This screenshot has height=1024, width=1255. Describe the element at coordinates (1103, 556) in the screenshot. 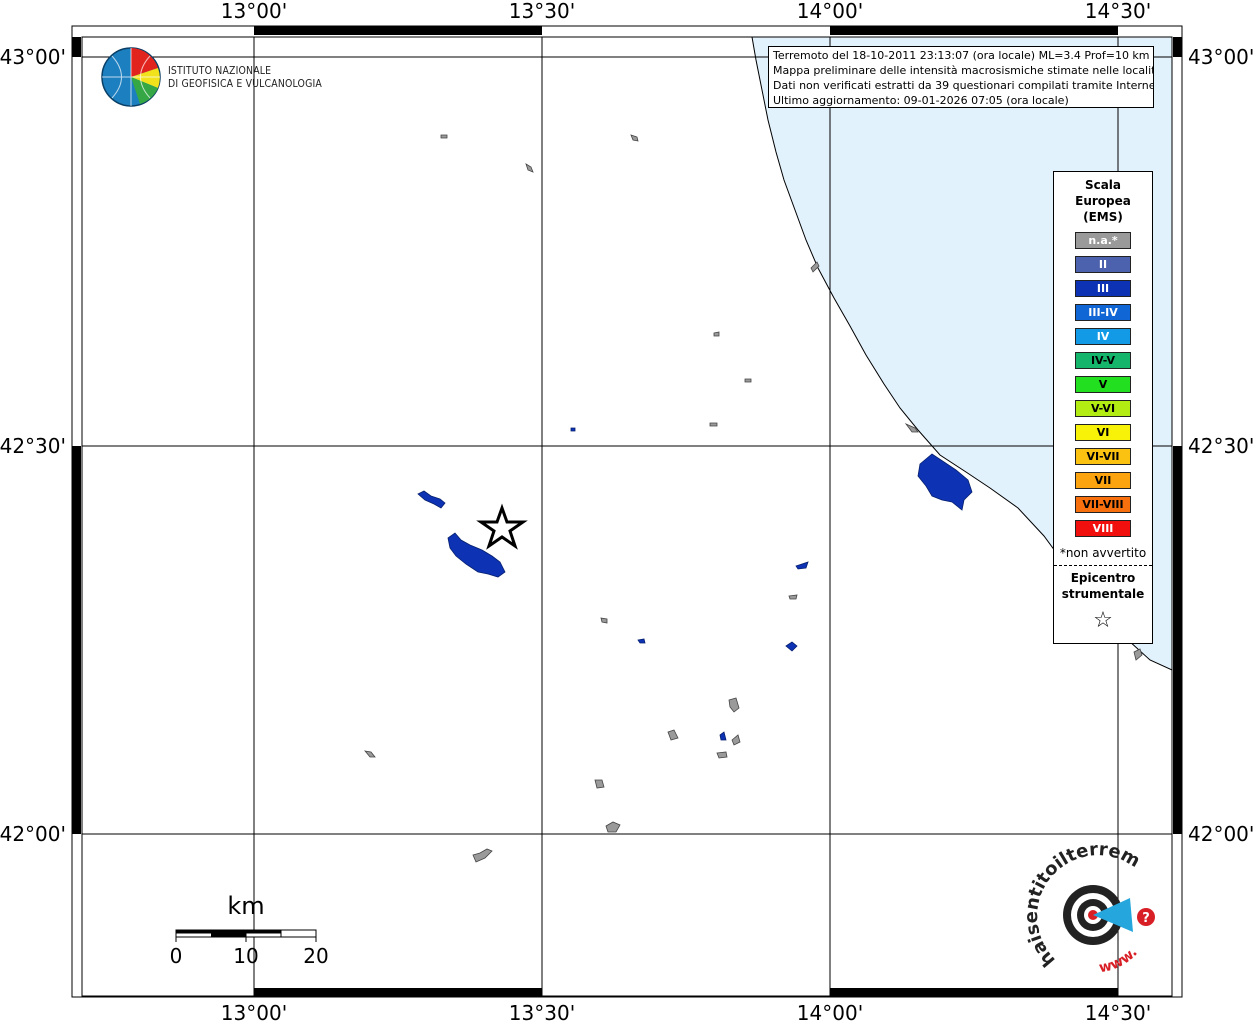

I see `legend-note: *non avvertito` at that location.